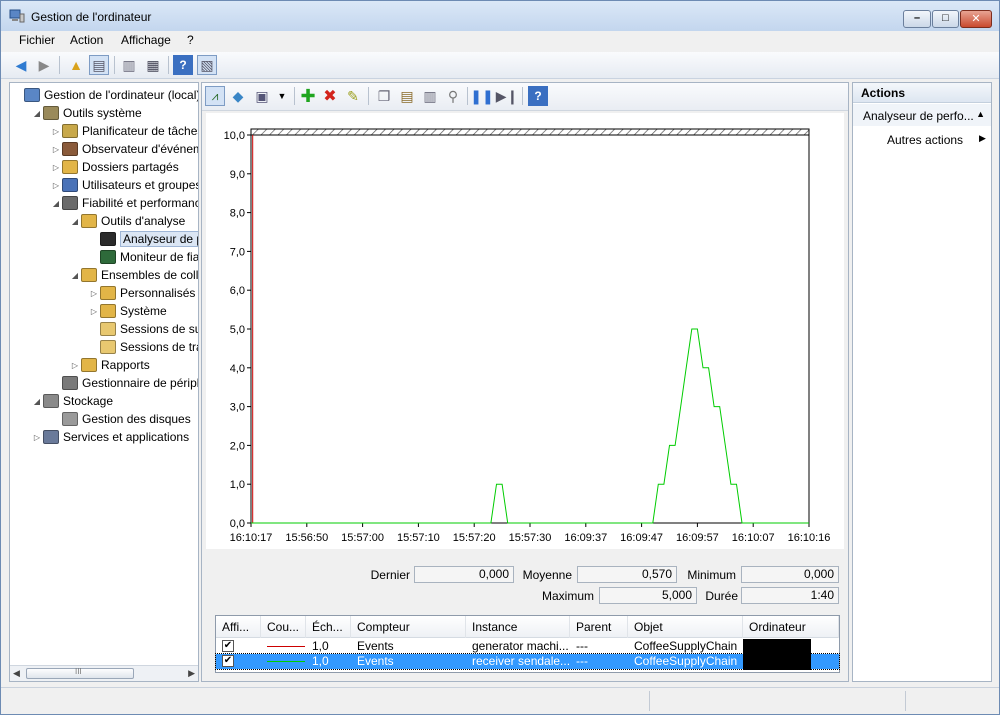 The height and width of the screenshot is (715, 1000). I want to click on tree-item-label: Observateur d'événeme, so click(140, 149).